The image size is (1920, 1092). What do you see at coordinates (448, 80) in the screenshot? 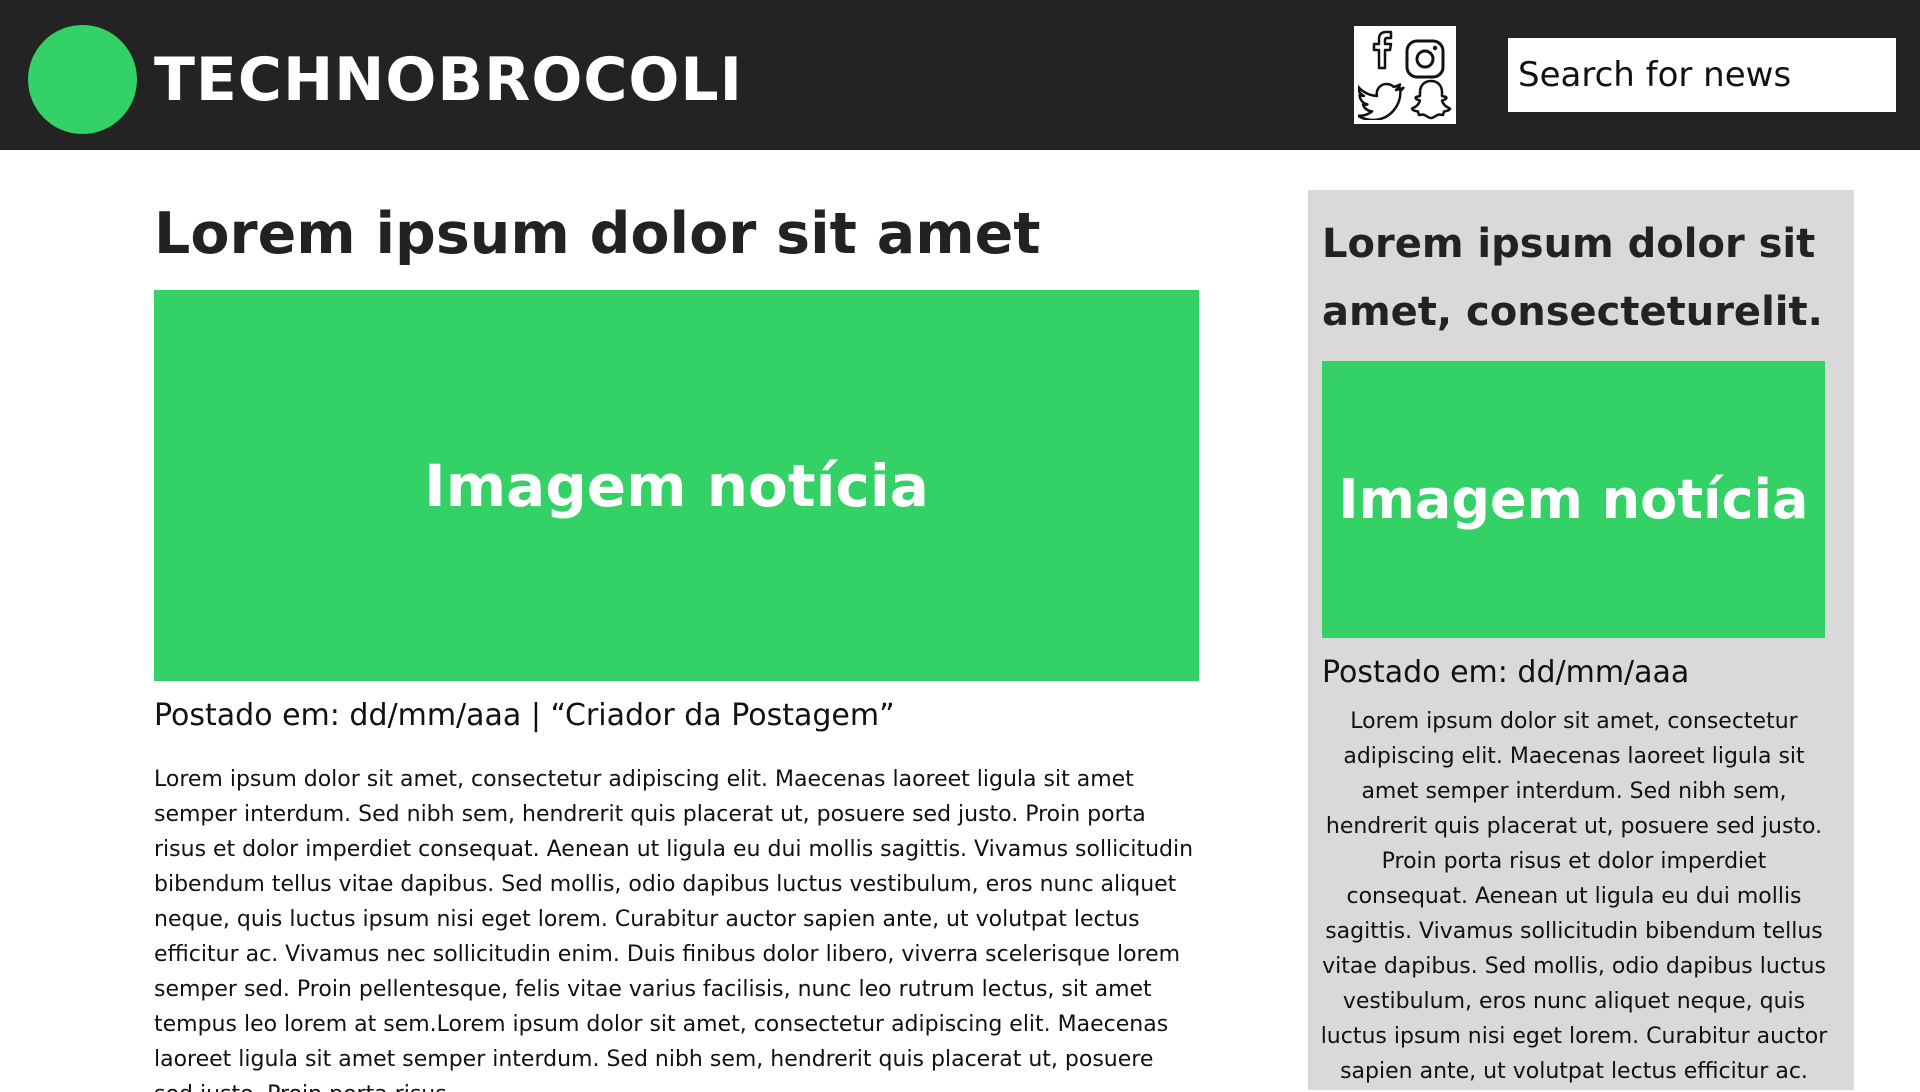
I see `site-brand: TECHNOBROCOLI` at bounding box center [448, 80].